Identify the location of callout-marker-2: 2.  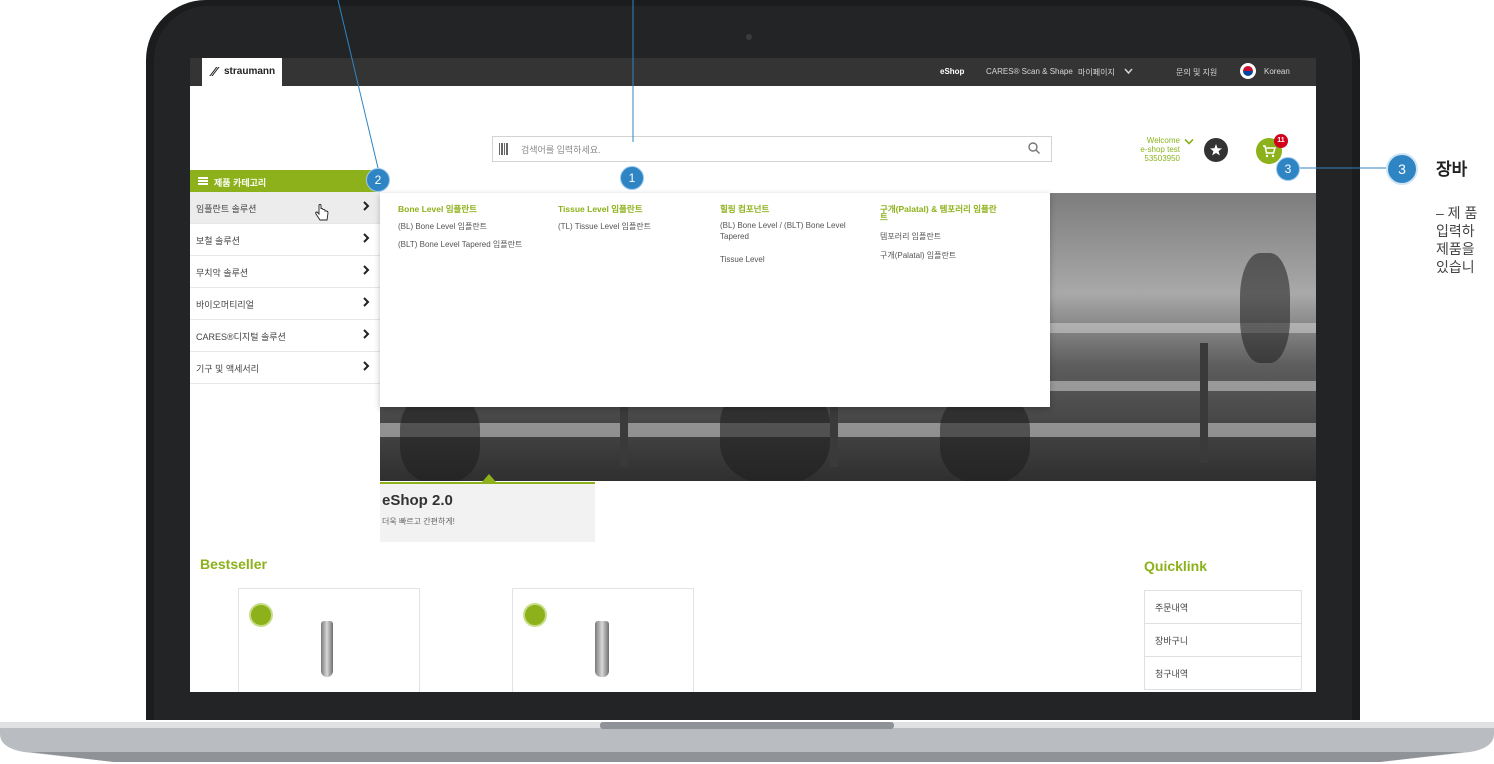
(378, 180).